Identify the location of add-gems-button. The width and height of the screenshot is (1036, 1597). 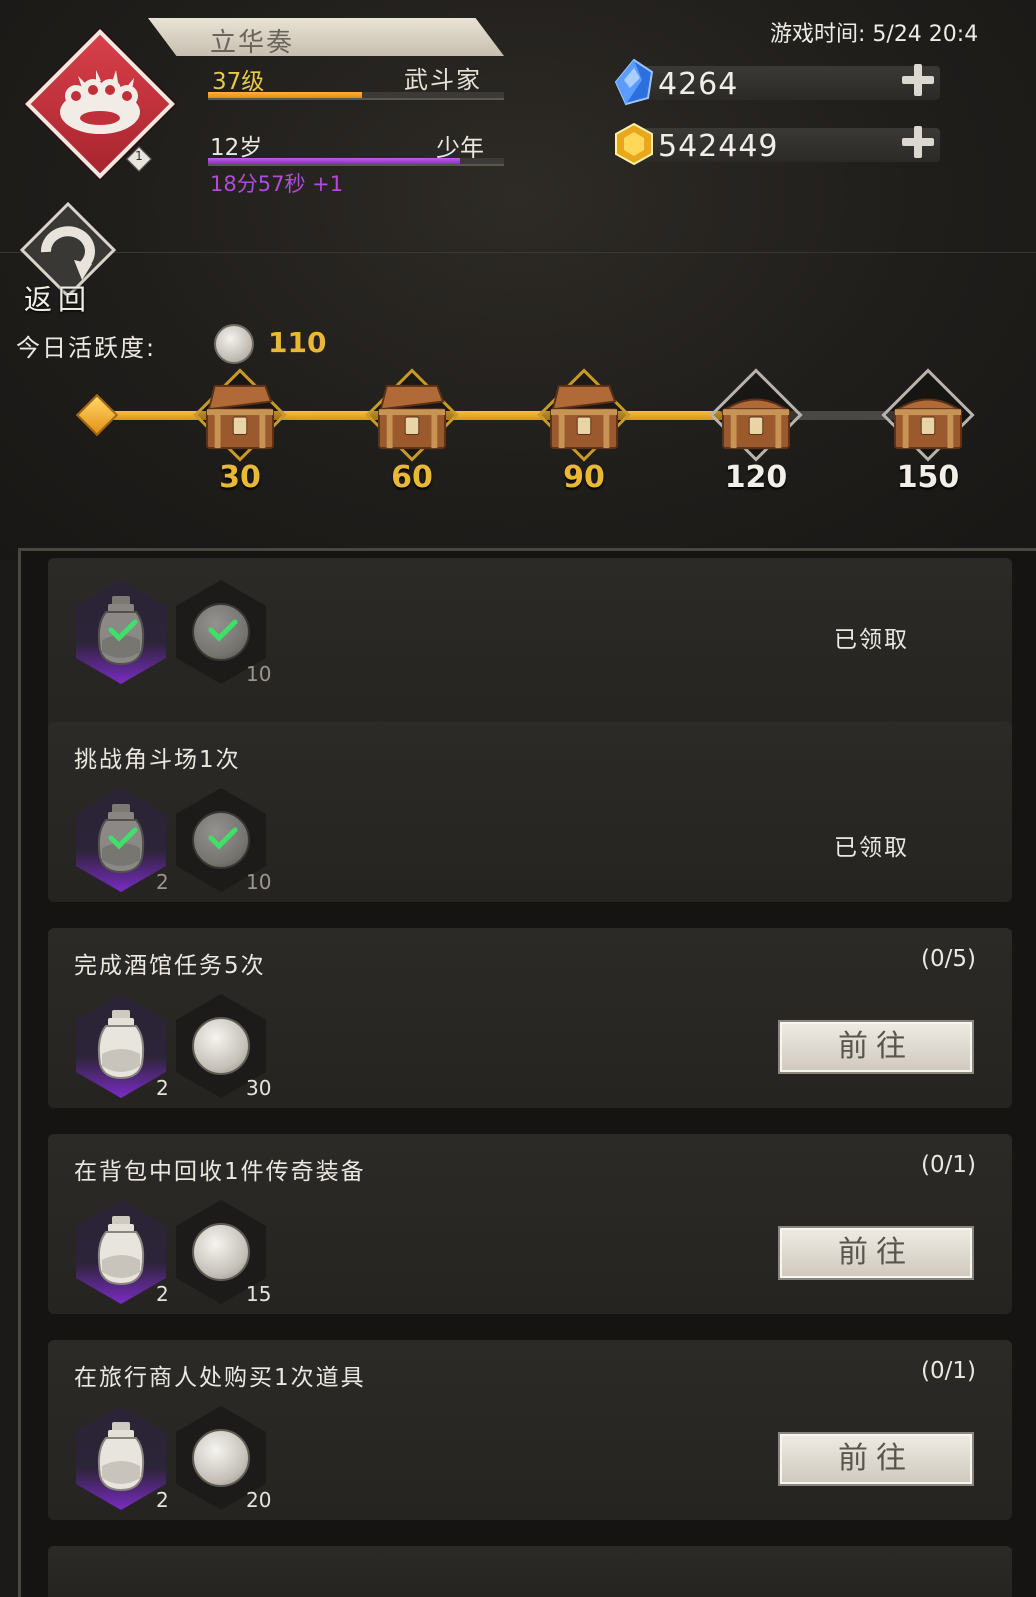
(918, 80).